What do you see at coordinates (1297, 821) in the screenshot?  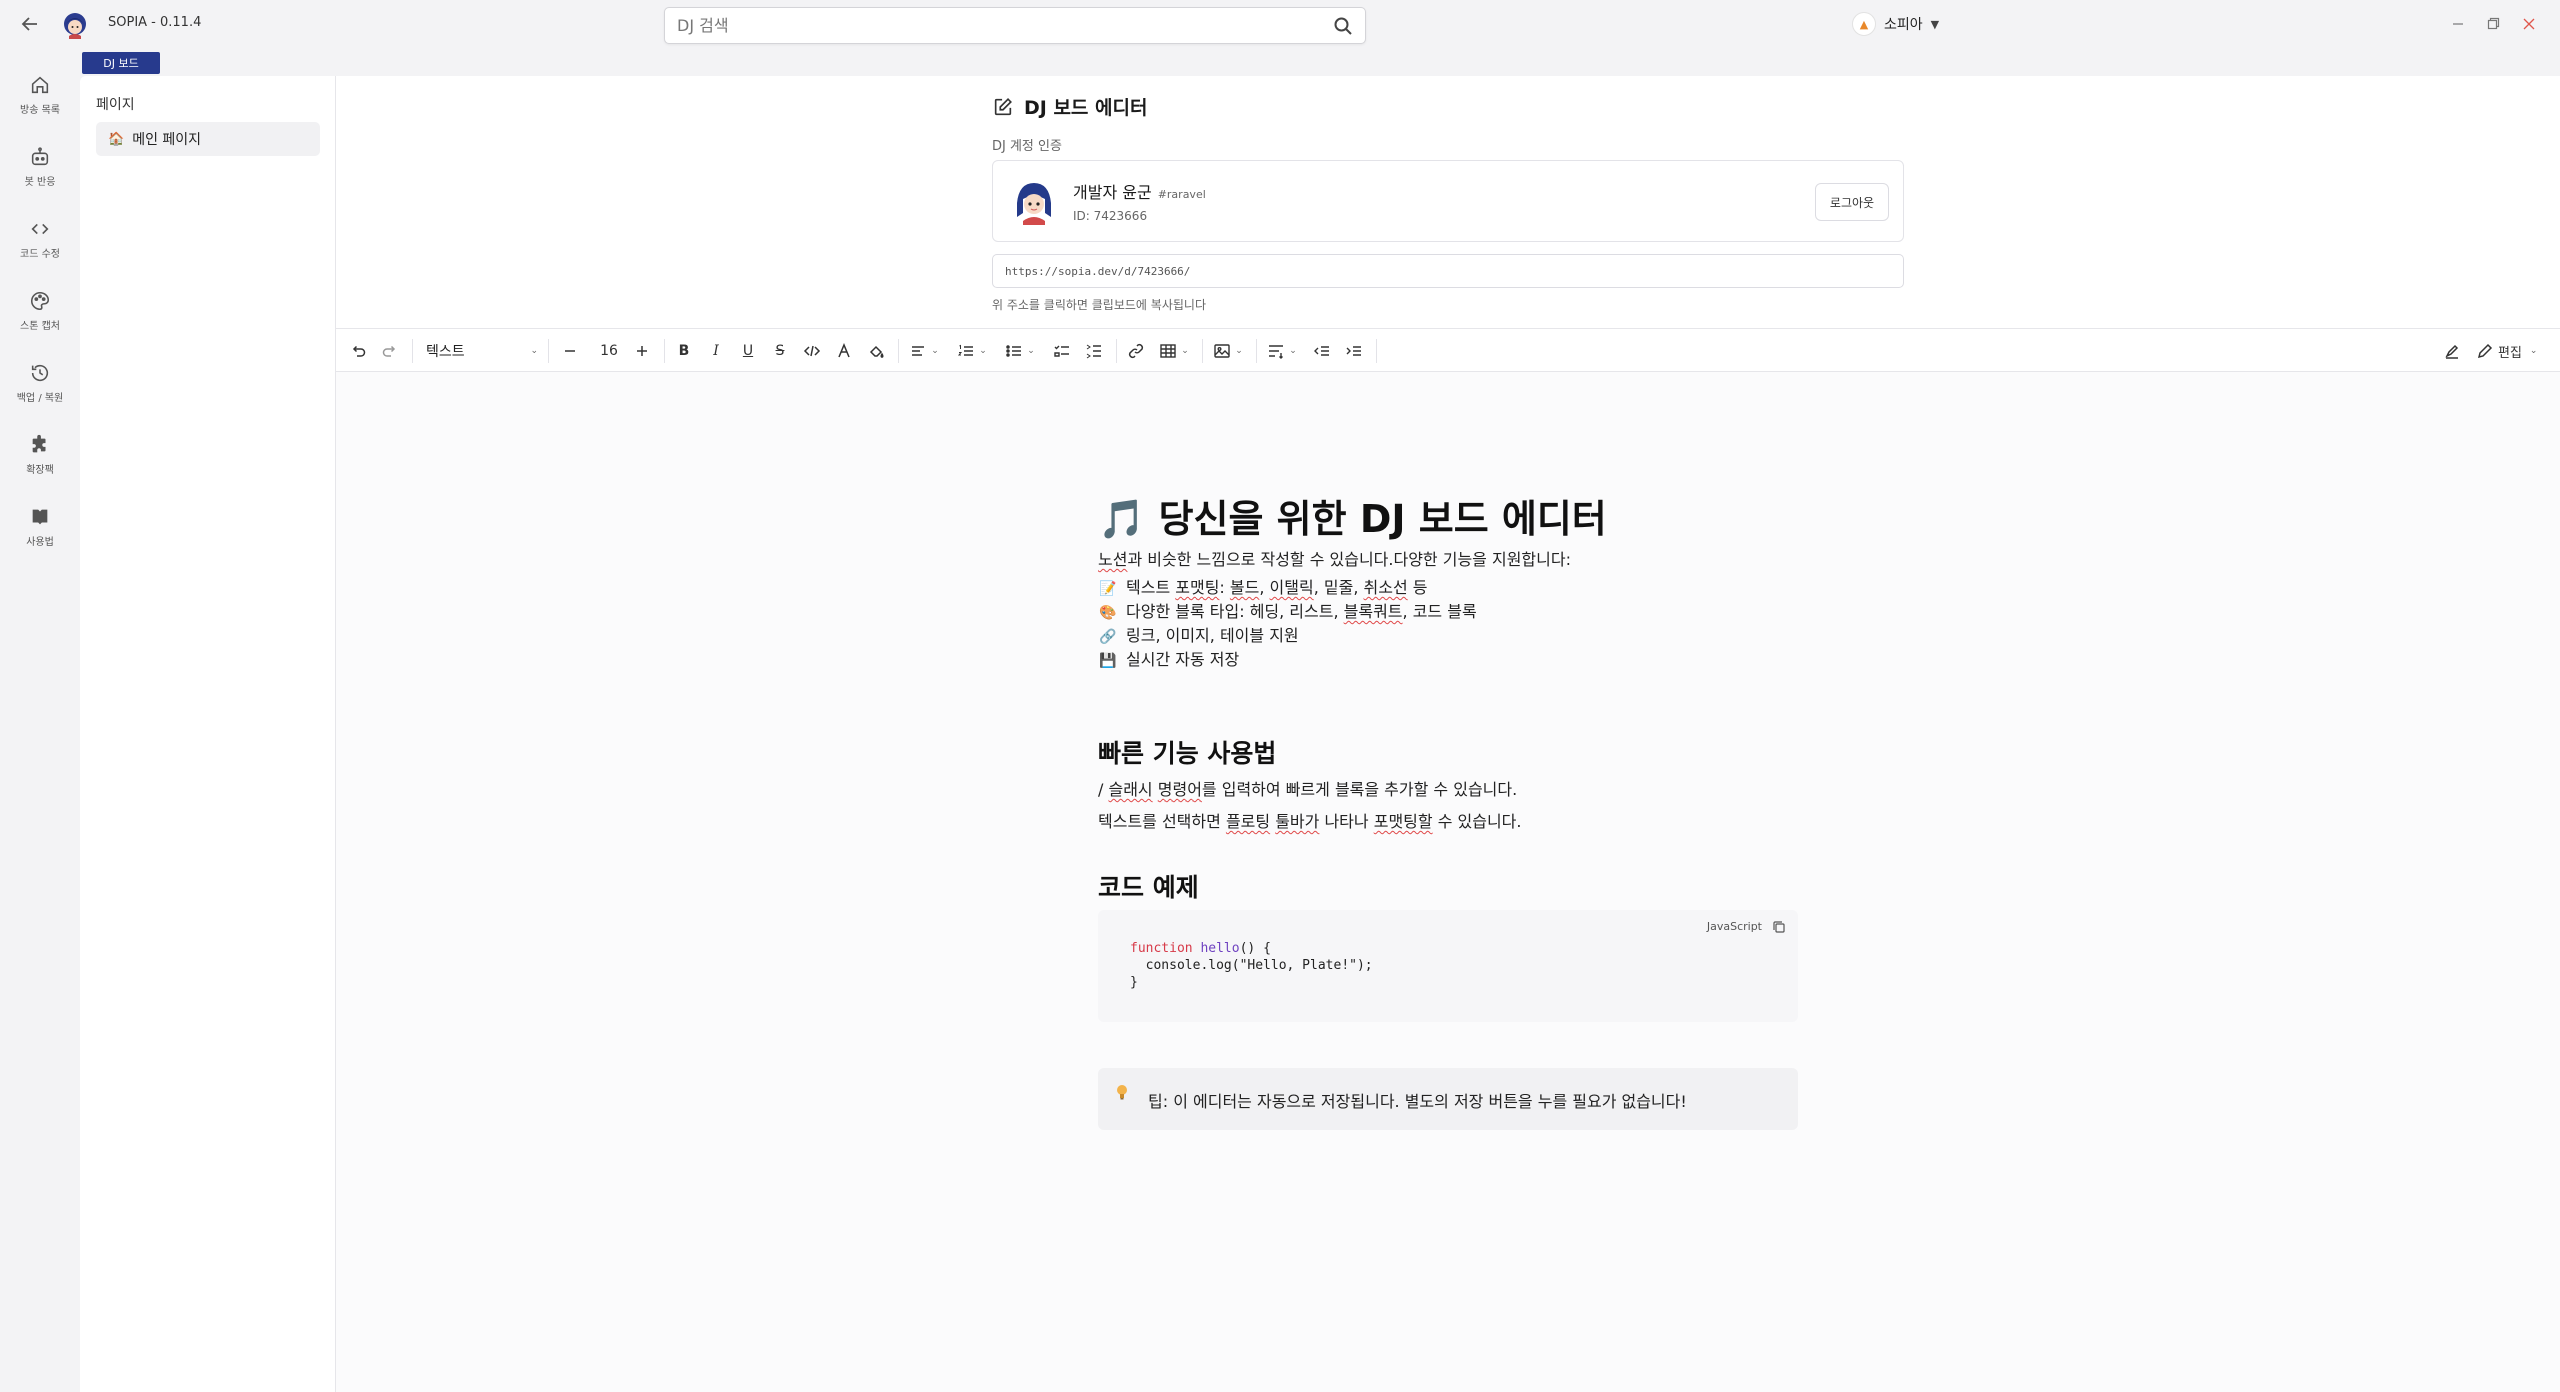 I see `text: 툴바가` at bounding box center [1297, 821].